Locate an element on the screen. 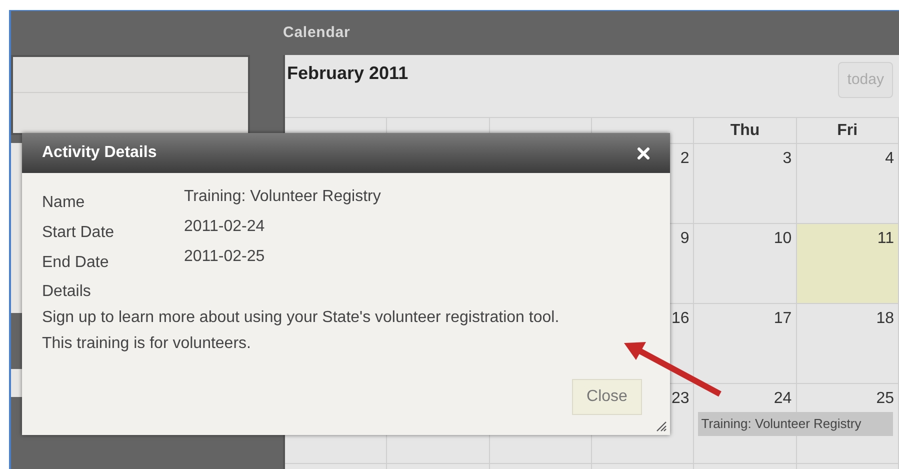  day-number: 16 is located at coordinates (681, 319).